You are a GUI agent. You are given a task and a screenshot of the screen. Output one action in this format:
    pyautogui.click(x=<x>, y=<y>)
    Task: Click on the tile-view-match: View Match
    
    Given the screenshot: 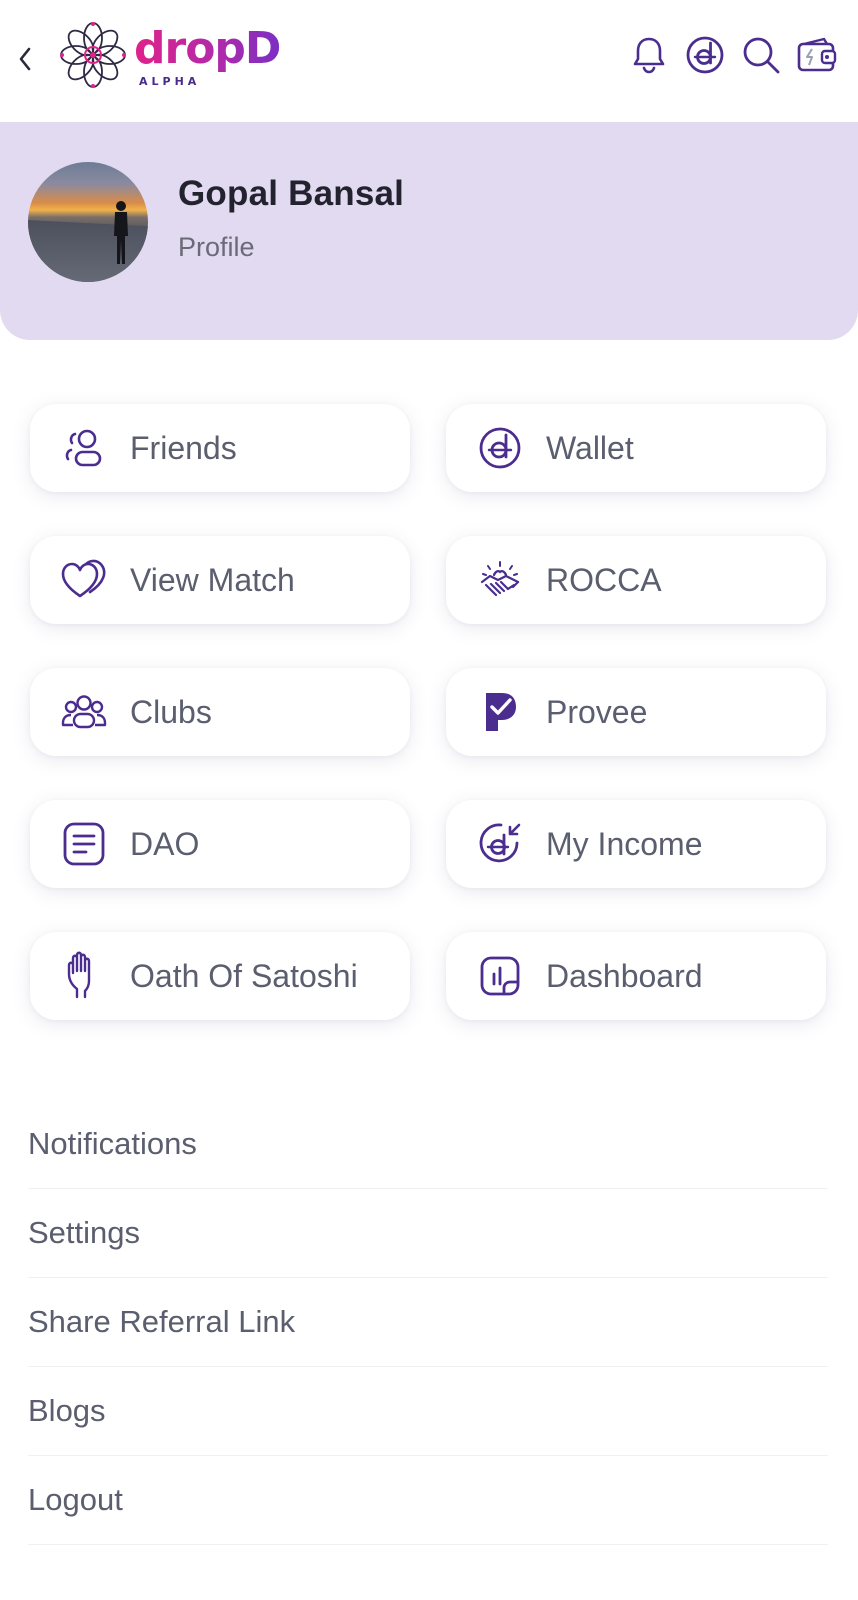 What is the action you would take?
    pyautogui.click(x=220, y=580)
    